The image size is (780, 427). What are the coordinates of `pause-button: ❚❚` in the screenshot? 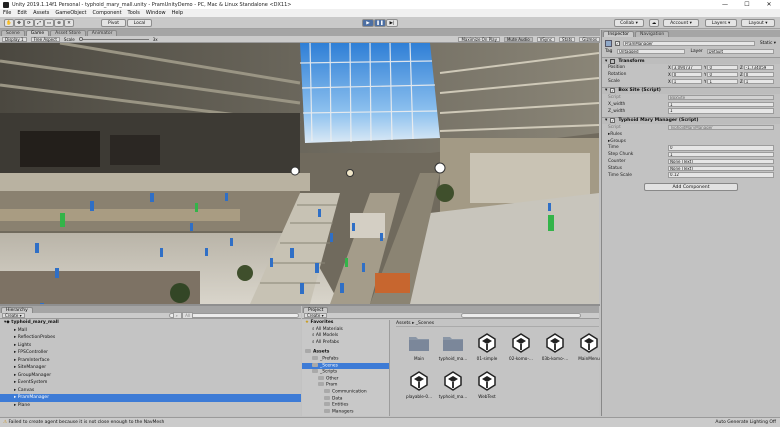 It's located at (380, 23).